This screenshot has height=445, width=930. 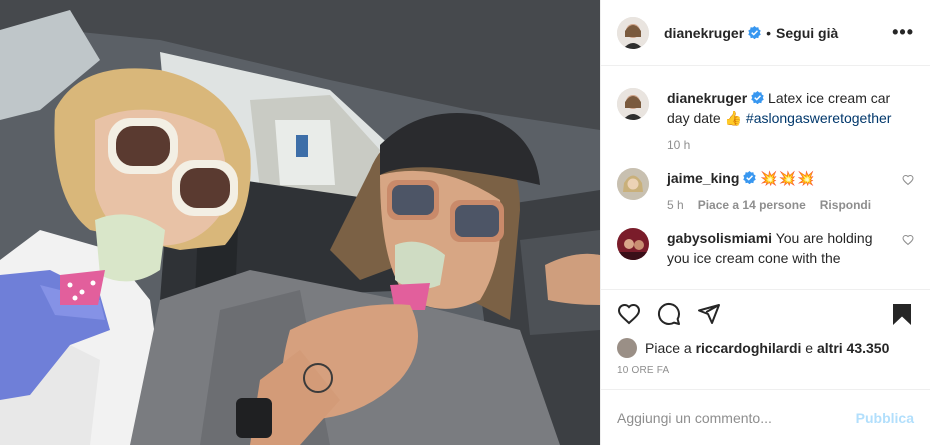 I want to click on liker-avatar, so click(x=627, y=348).